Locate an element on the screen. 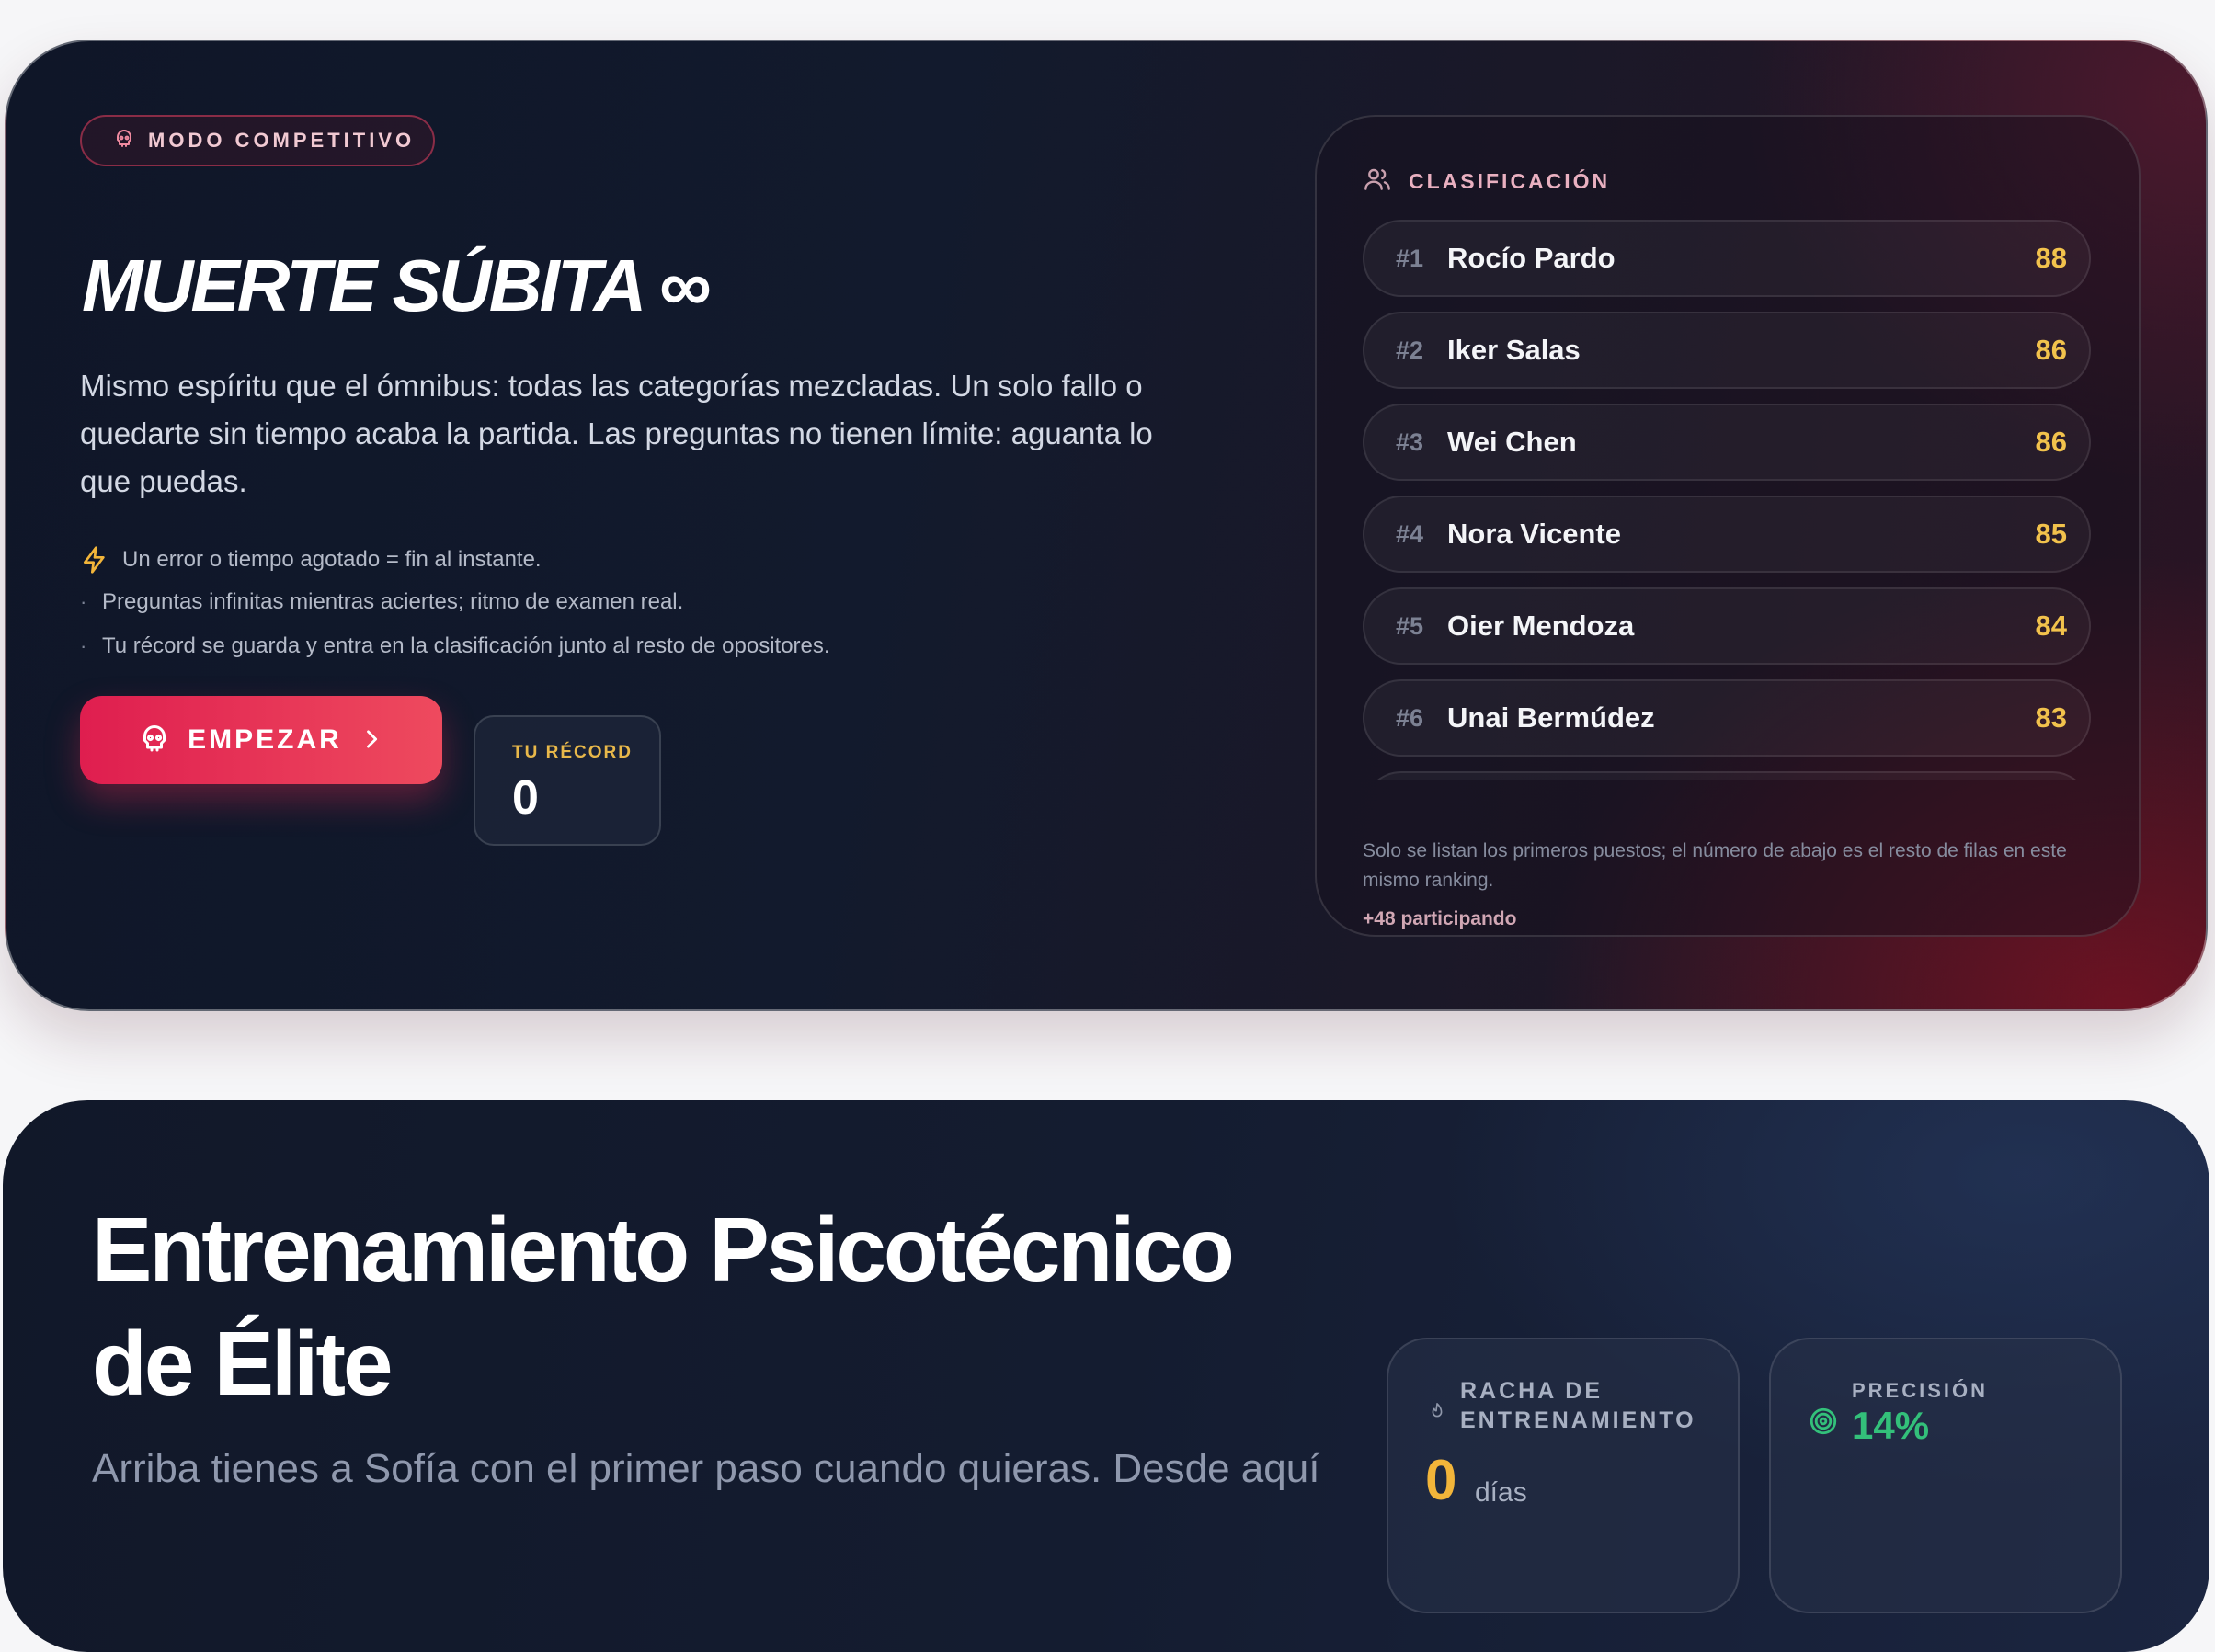 Image resolution: width=2215 pixels, height=1652 pixels. row-name: Wei Chen is located at coordinates (1512, 442).